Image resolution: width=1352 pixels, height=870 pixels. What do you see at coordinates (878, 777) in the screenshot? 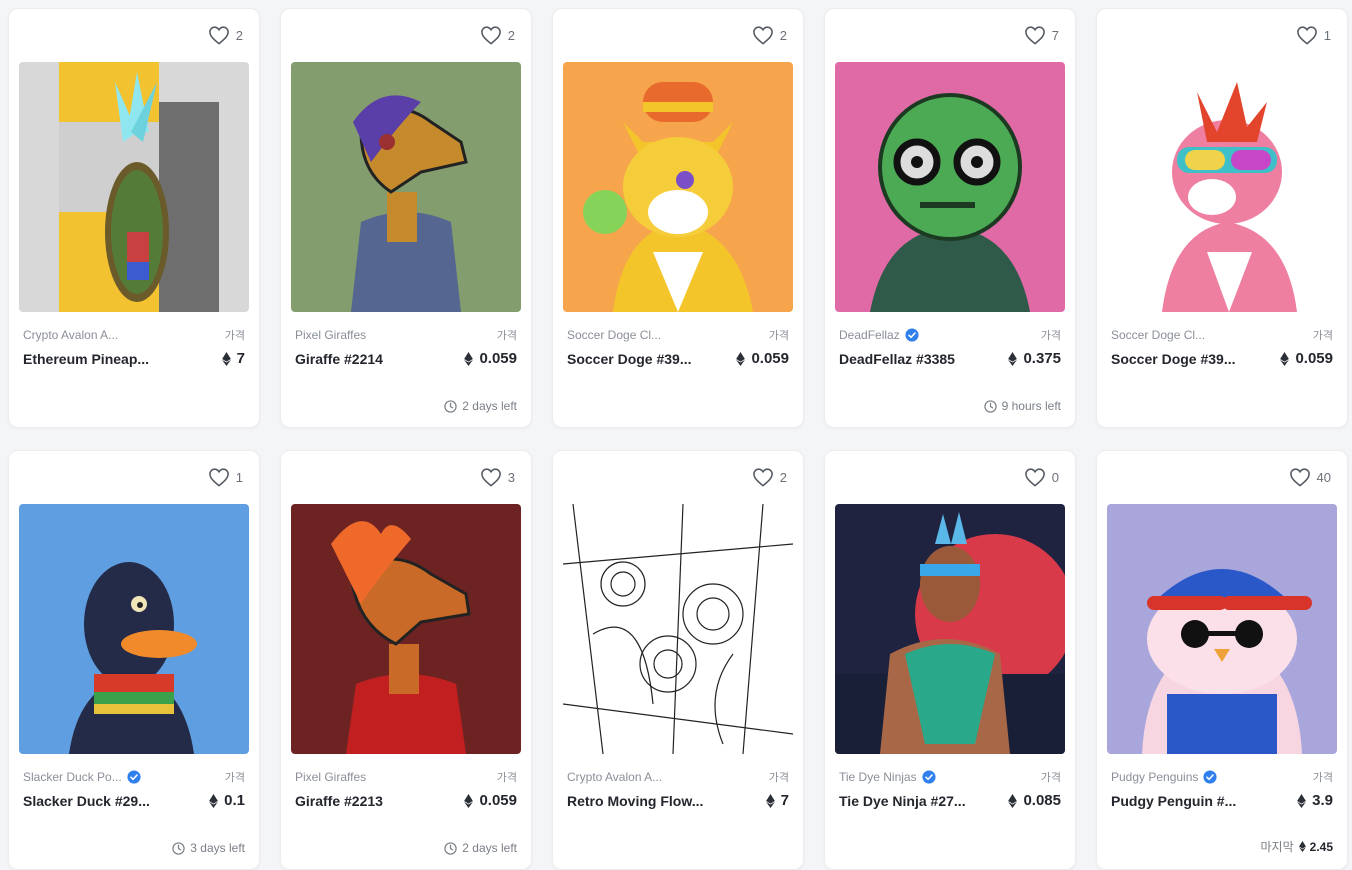
I see `collection-name: Tie Dye Ninjas` at bounding box center [878, 777].